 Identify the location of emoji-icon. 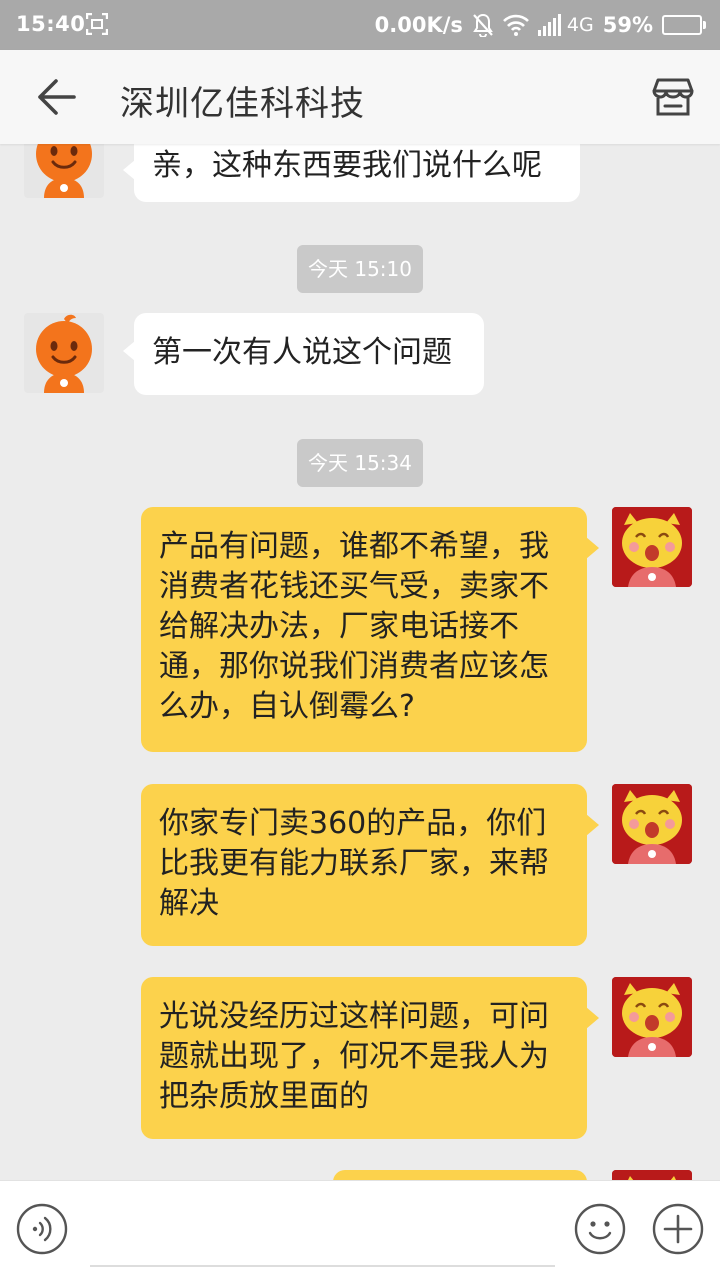
(600, 1229).